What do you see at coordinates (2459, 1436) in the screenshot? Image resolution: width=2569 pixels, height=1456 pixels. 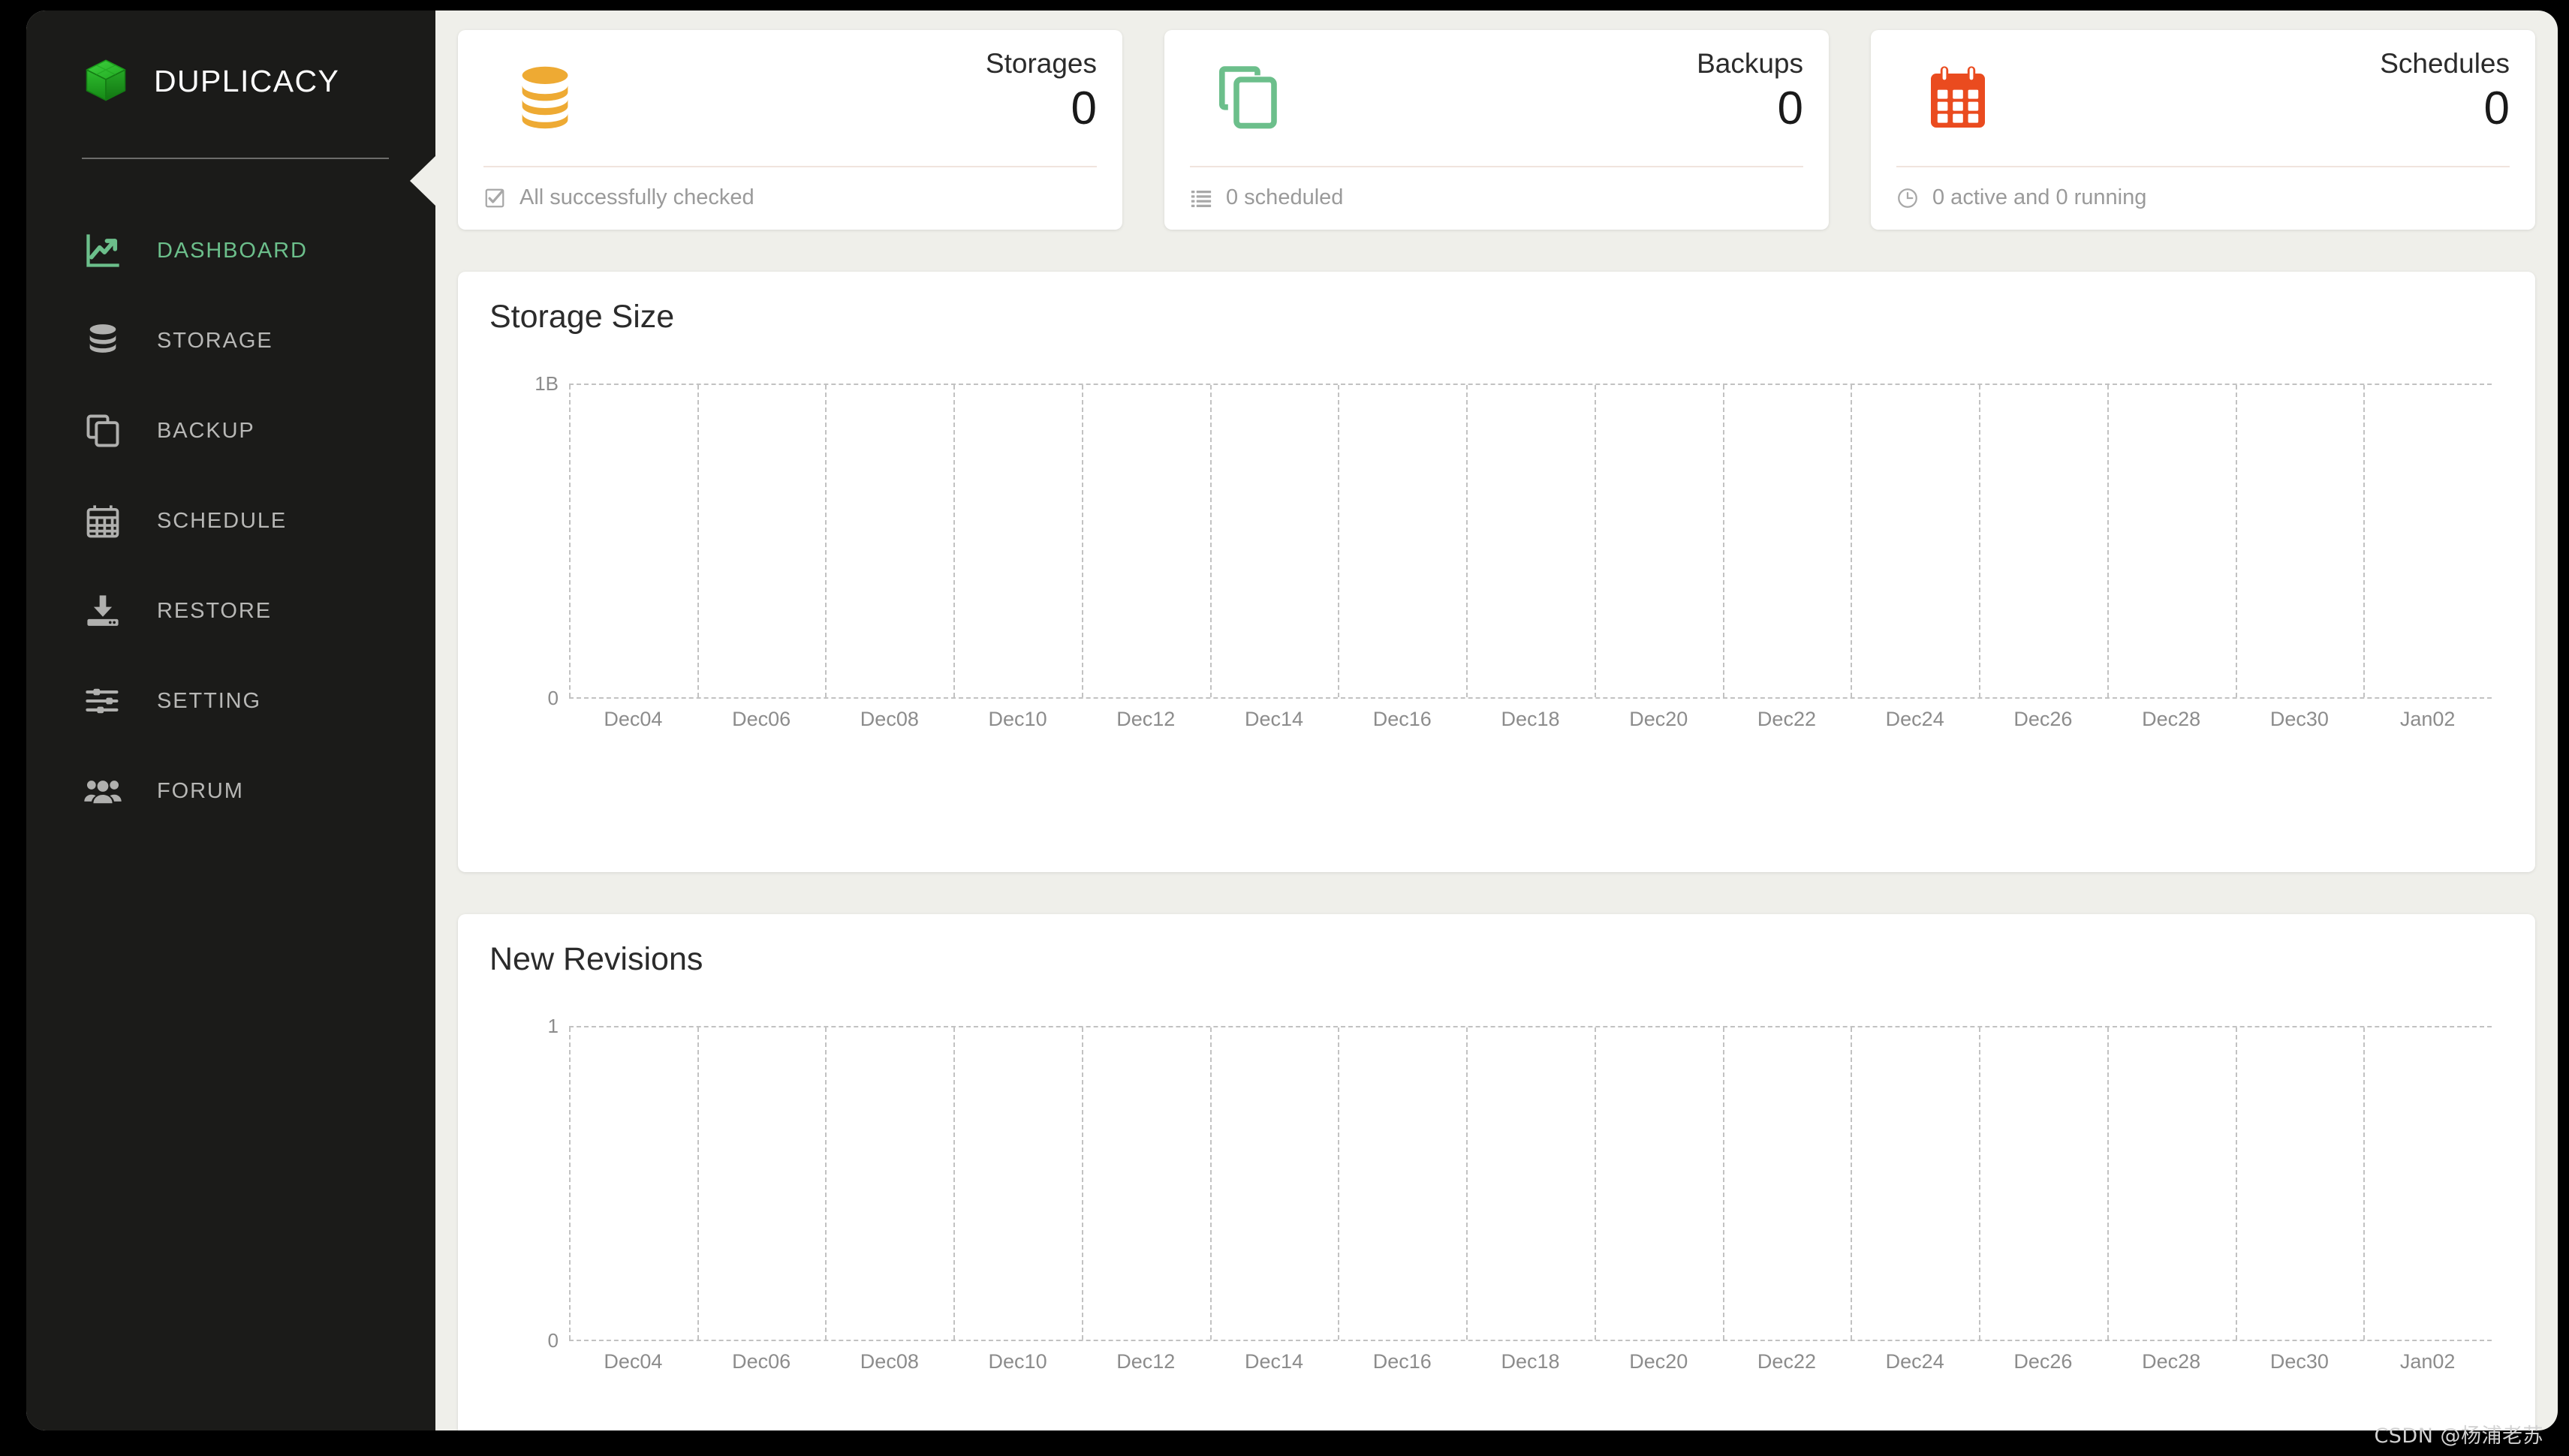 I see `watermark: CSDN @杨浦老苏` at bounding box center [2459, 1436].